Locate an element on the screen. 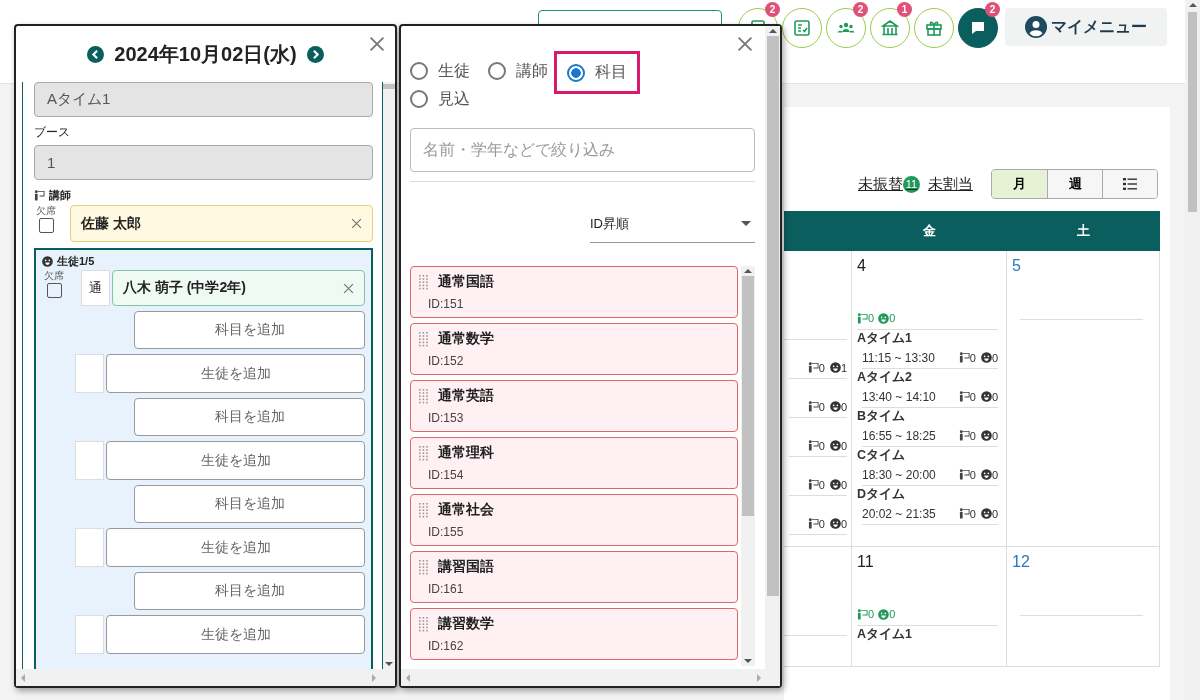 This screenshot has height=700, width=1200. subject-card: 通常理科 ID:154 is located at coordinates (574, 463).